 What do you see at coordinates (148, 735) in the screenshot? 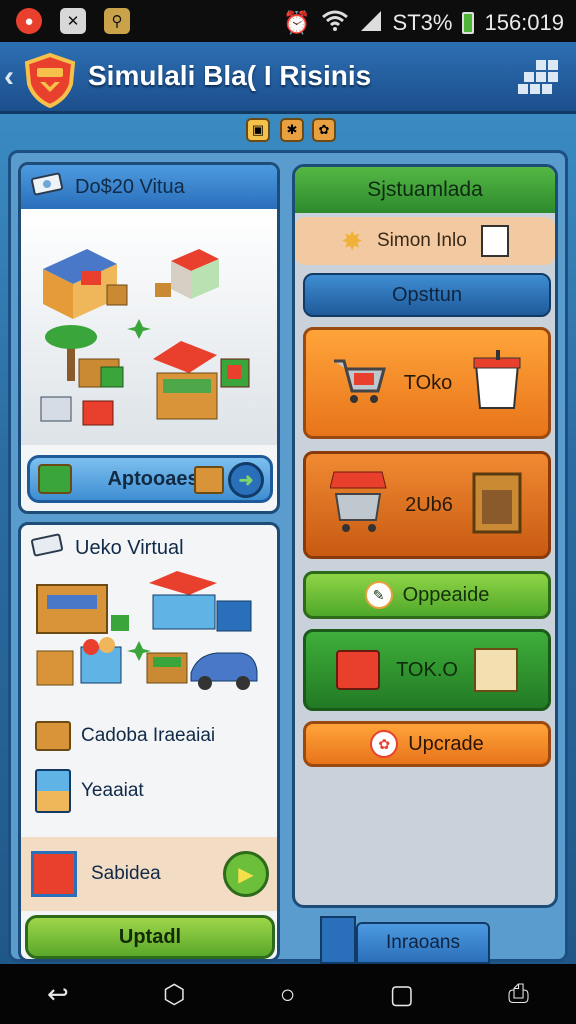
I see `list-item-label: Cadoba Iraeaiai` at bounding box center [148, 735].